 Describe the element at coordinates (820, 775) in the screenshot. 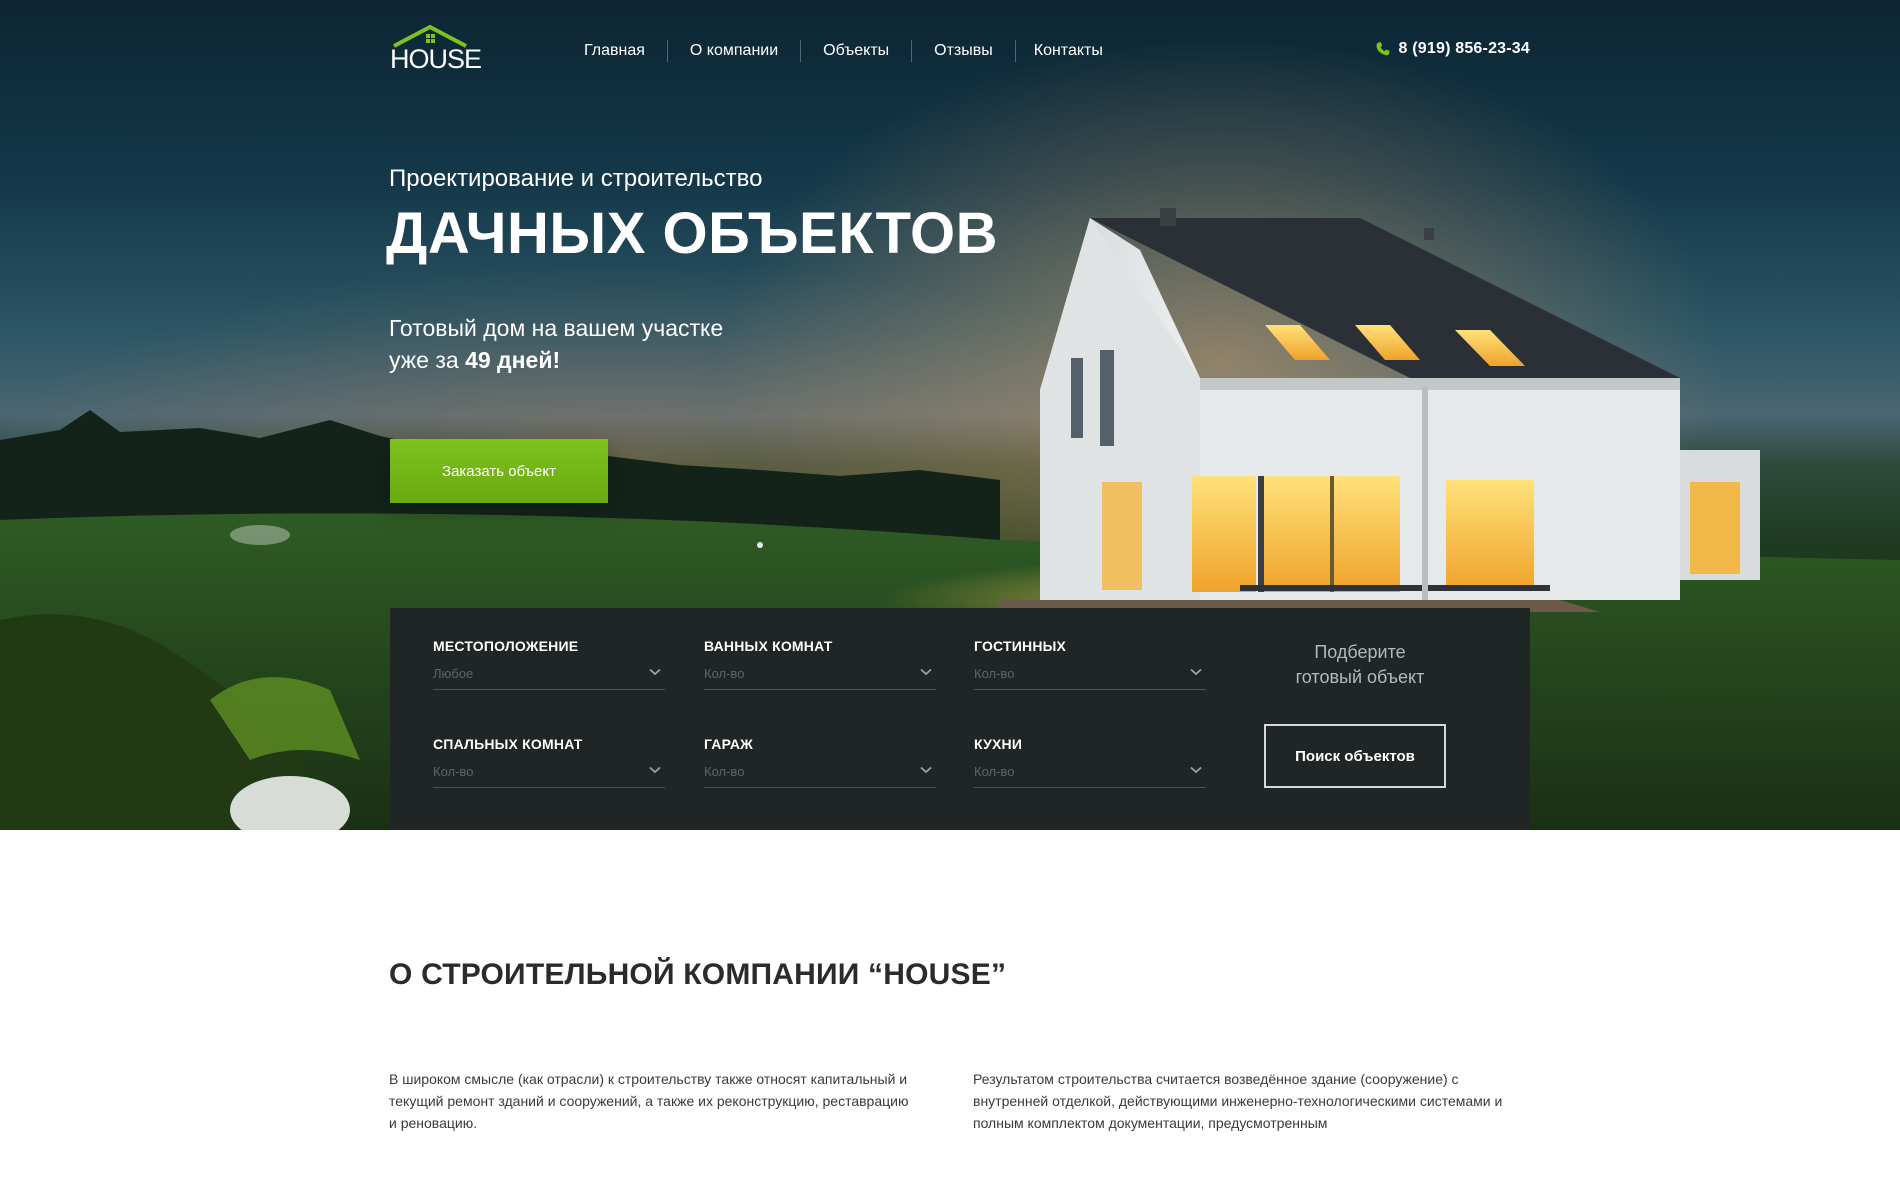

I see `garage-select: Кол-во` at that location.